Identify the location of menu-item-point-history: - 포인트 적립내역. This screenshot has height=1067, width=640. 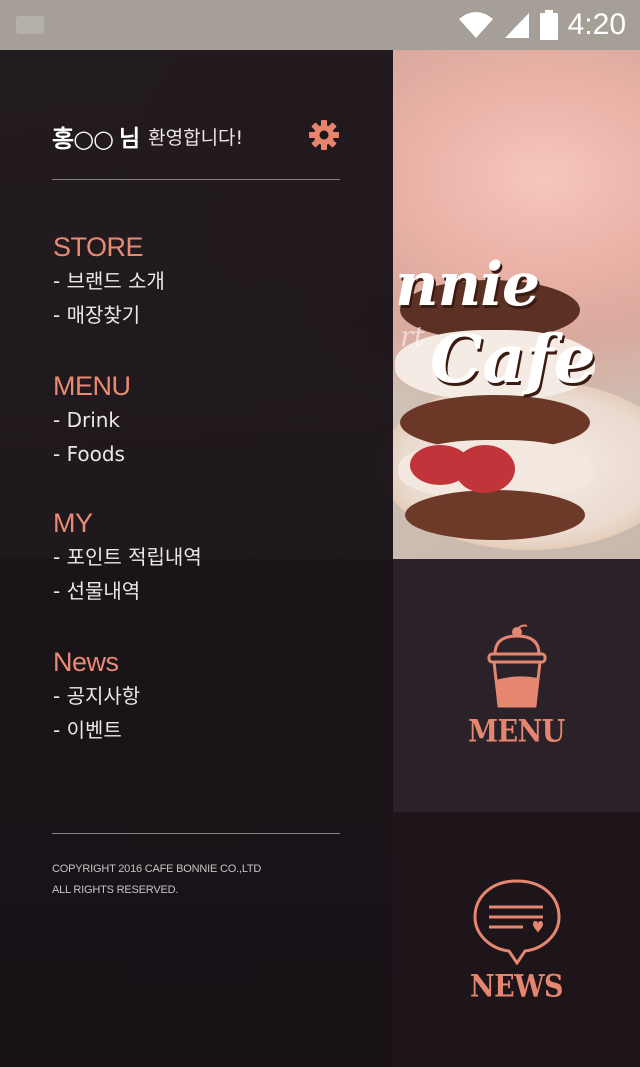
(127, 557).